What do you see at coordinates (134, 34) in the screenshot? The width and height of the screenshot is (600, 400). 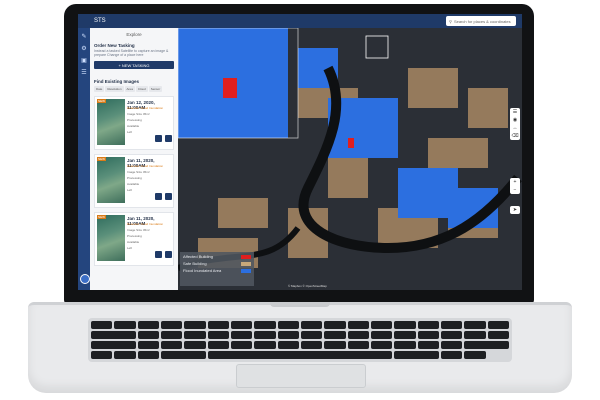 I see `panel-title: Explore` at bounding box center [134, 34].